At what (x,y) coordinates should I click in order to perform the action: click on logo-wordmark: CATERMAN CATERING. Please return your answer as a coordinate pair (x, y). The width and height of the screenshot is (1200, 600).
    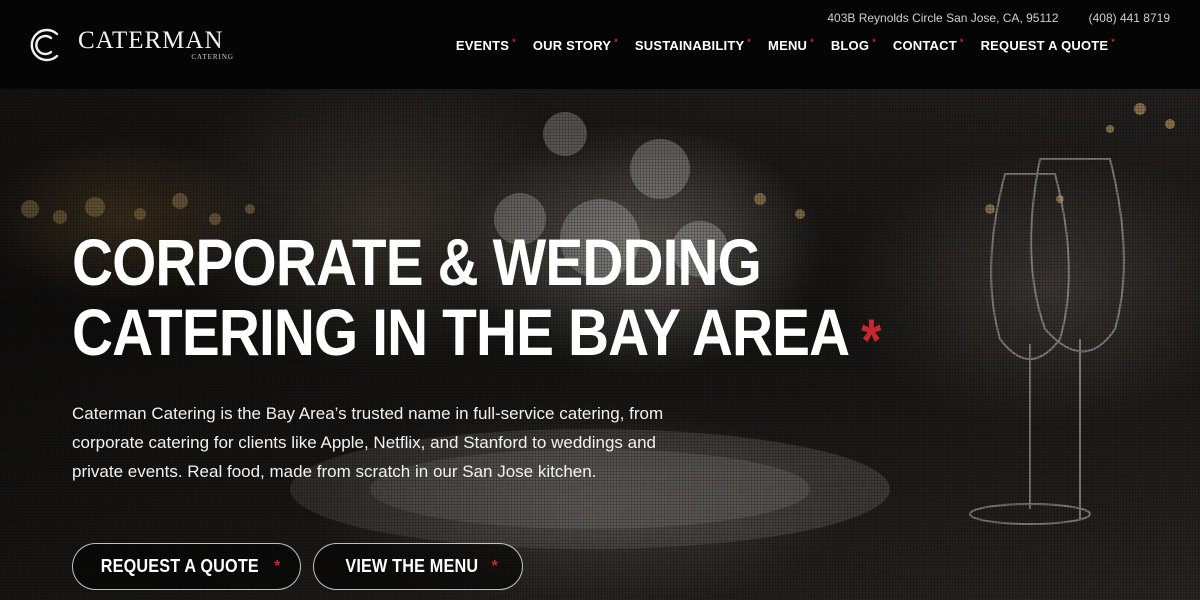
    Looking at the image, I should click on (158, 45).